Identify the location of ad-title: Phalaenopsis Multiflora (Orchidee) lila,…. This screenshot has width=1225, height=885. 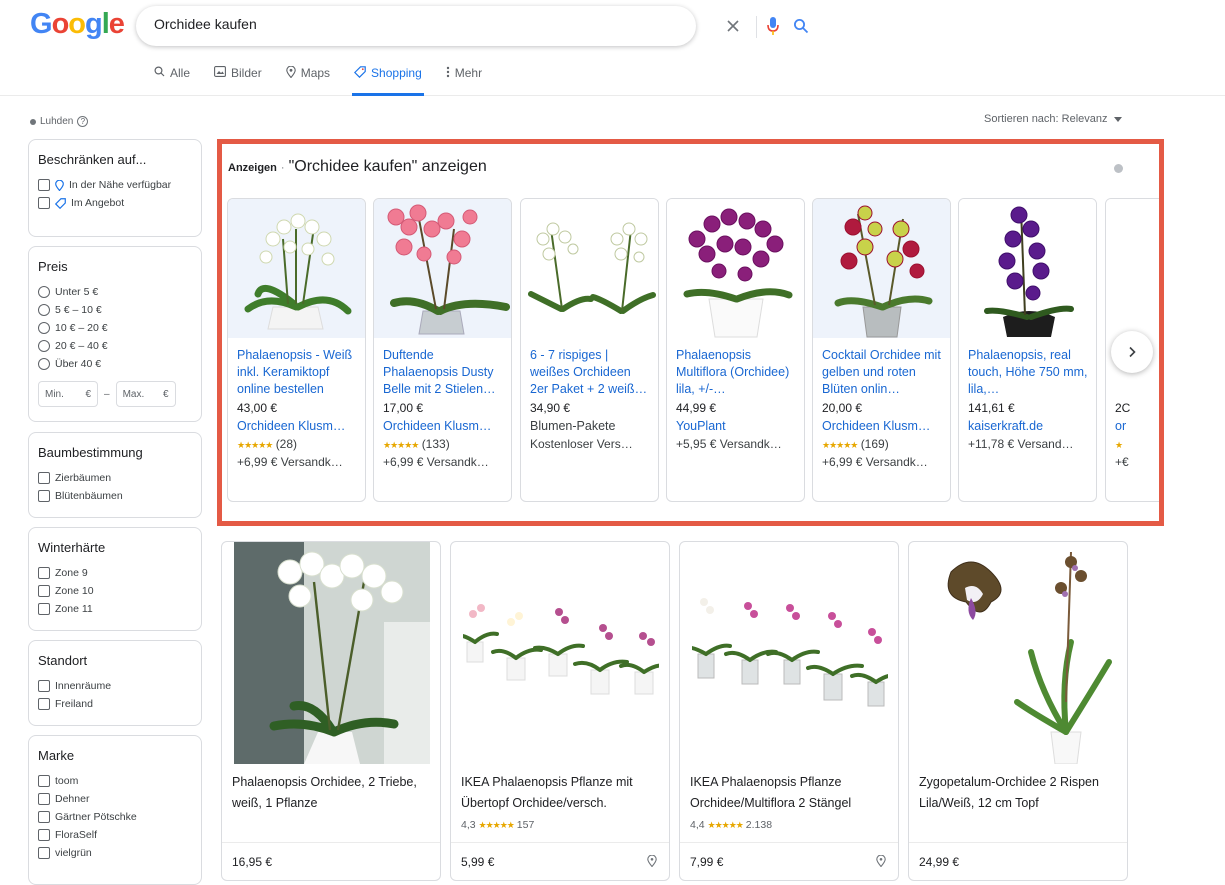
(736, 372).